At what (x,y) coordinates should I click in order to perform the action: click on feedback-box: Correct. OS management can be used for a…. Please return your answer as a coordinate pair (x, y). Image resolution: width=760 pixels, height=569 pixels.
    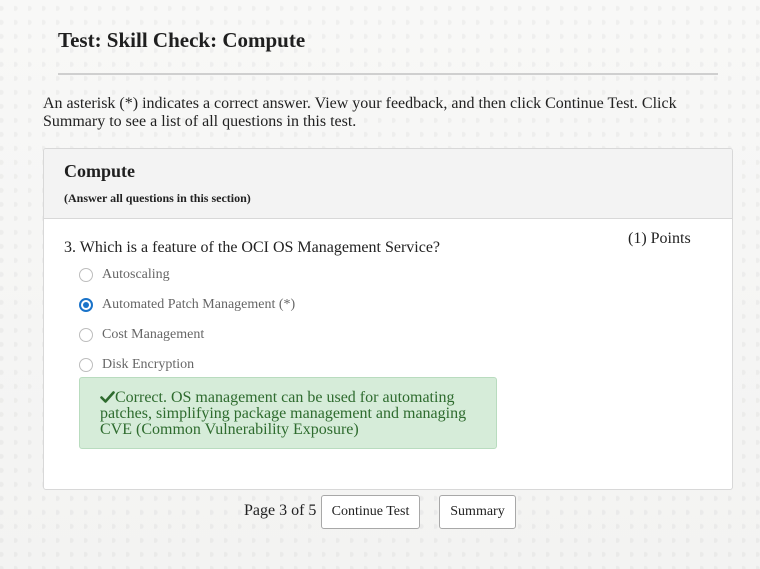
    Looking at the image, I should click on (288, 413).